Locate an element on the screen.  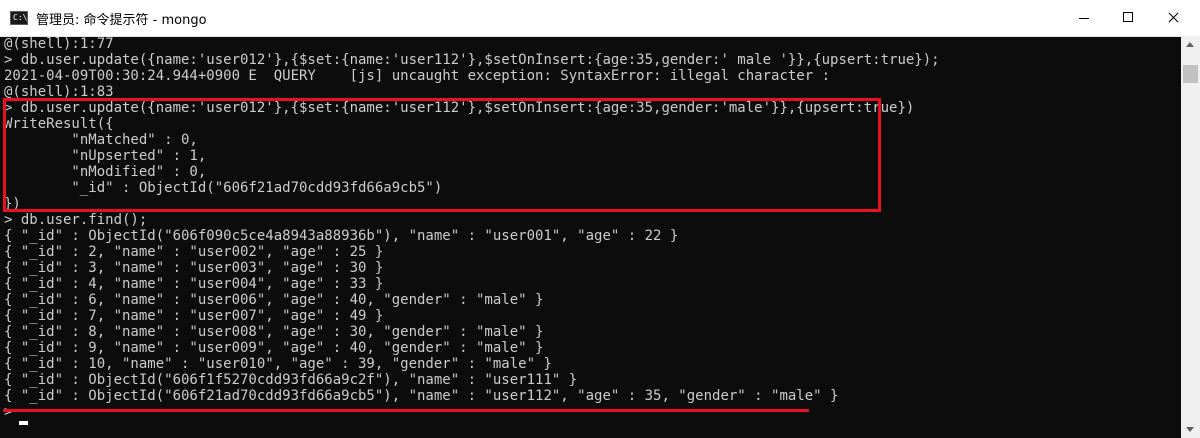
text-cursor is located at coordinates (23, 423).